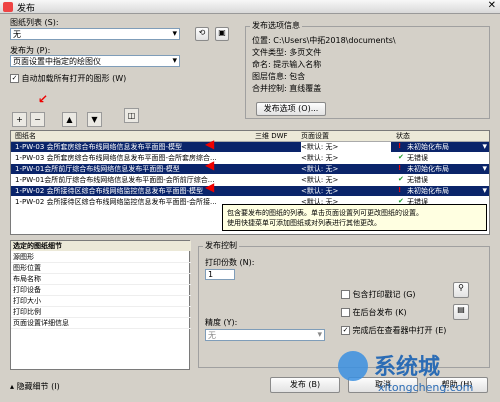  What do you see at coordinates (202, 34) in the screenshot?
I see `load-sheet-list-button: ⟲` at bounding box center [202, 34].